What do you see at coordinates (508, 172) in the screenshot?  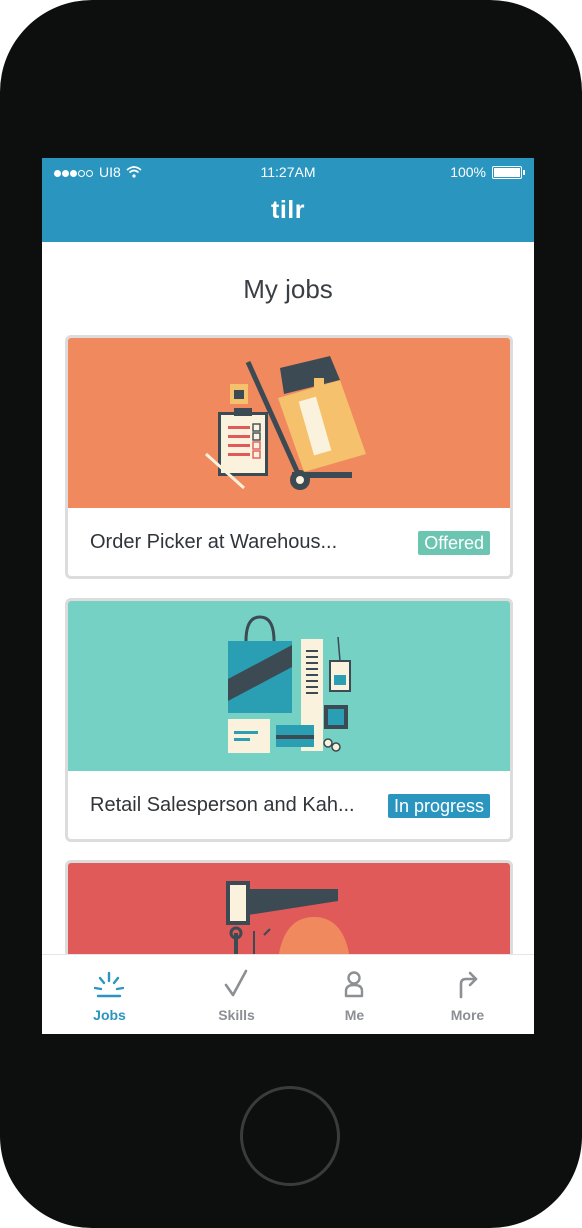 I see `battery-icon` at bounding box center [508, 172].